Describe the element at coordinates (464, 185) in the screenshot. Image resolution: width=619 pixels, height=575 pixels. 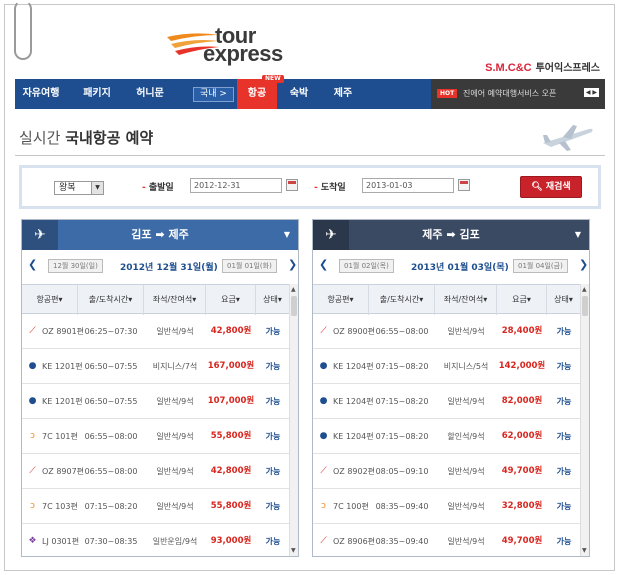
I see `arrive-calendar-icon` at that location.